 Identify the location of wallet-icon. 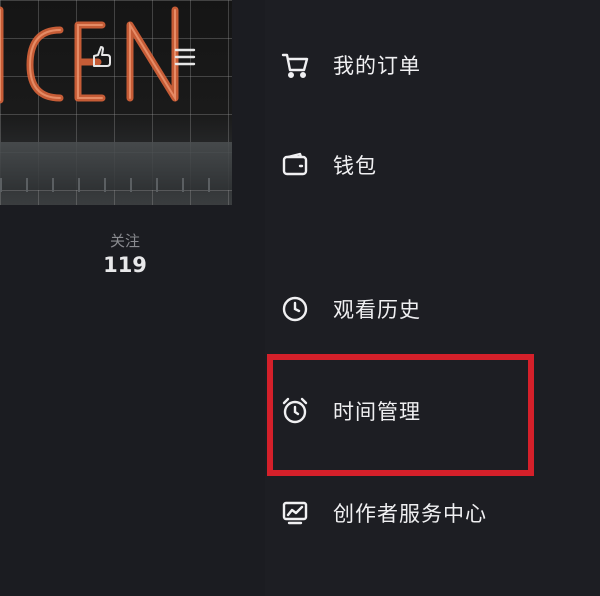
(295, 165).